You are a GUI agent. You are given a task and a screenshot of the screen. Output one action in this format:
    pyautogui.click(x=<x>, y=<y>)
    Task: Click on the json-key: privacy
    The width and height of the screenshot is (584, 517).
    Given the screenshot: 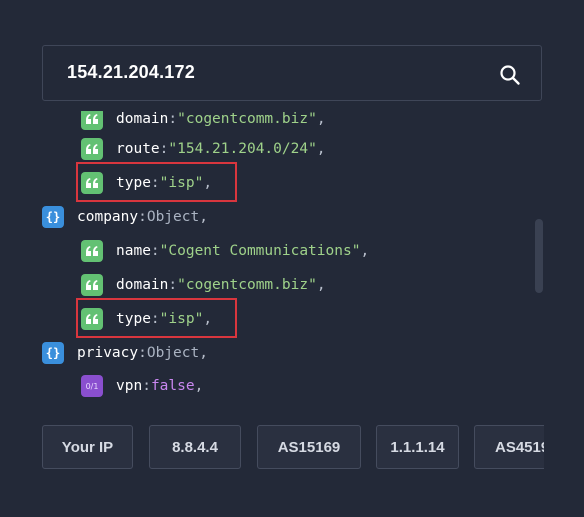 What is the action you would take?
    pyautogui.click(x=108, y=353)
    